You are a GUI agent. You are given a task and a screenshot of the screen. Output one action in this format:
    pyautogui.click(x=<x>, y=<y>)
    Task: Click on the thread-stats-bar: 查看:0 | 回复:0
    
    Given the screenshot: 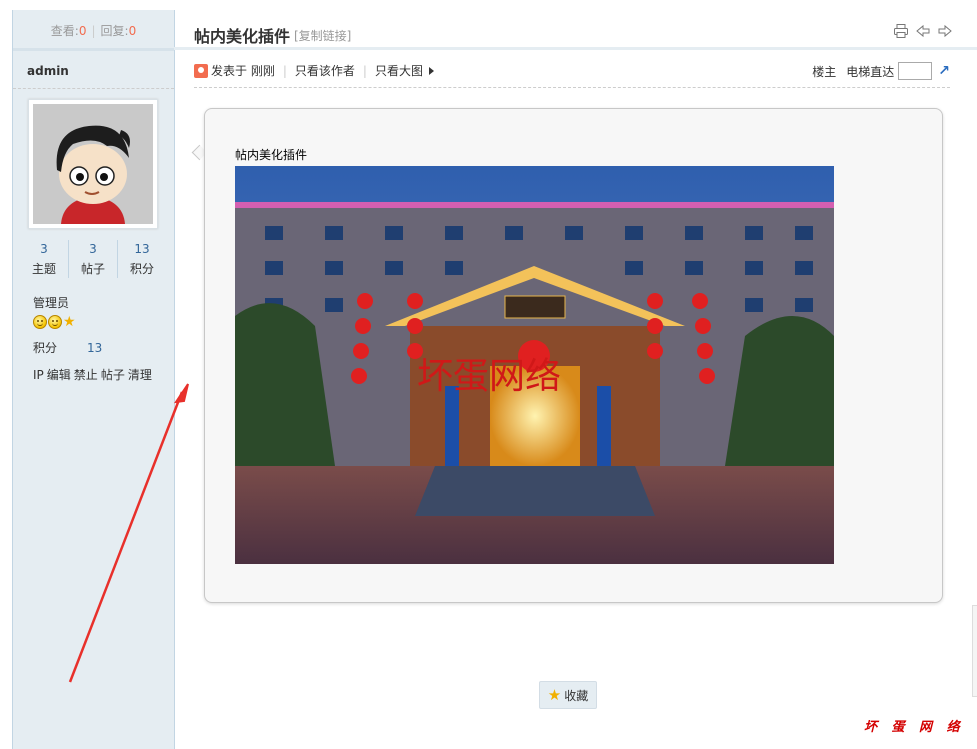 What is the action you would take?
    pyautogui.click(x=93, y=30)
    